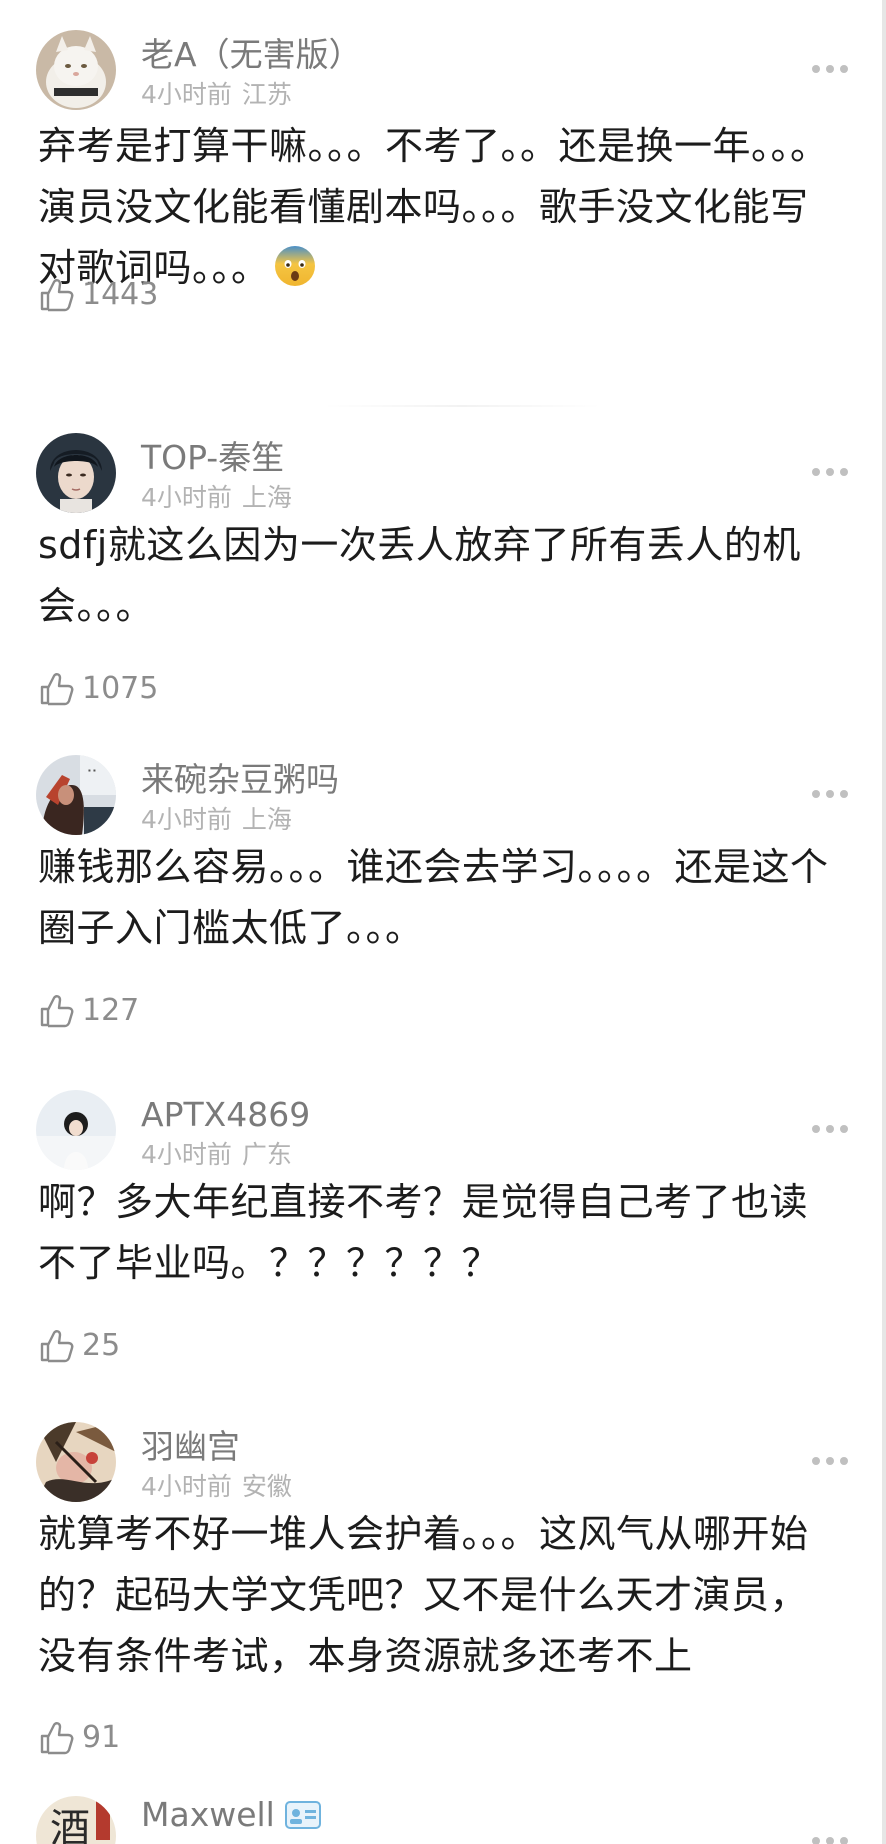 The width and height of the screenshot is (886, 1844). What do you see at coordinates (433, 897) in the screenshot?
I see `comment-text-content: 赚钱那么容易。。。谁还会去学习。。。。还是这个圈子入门槛太低了。。。` at bounding box center [433, 897].